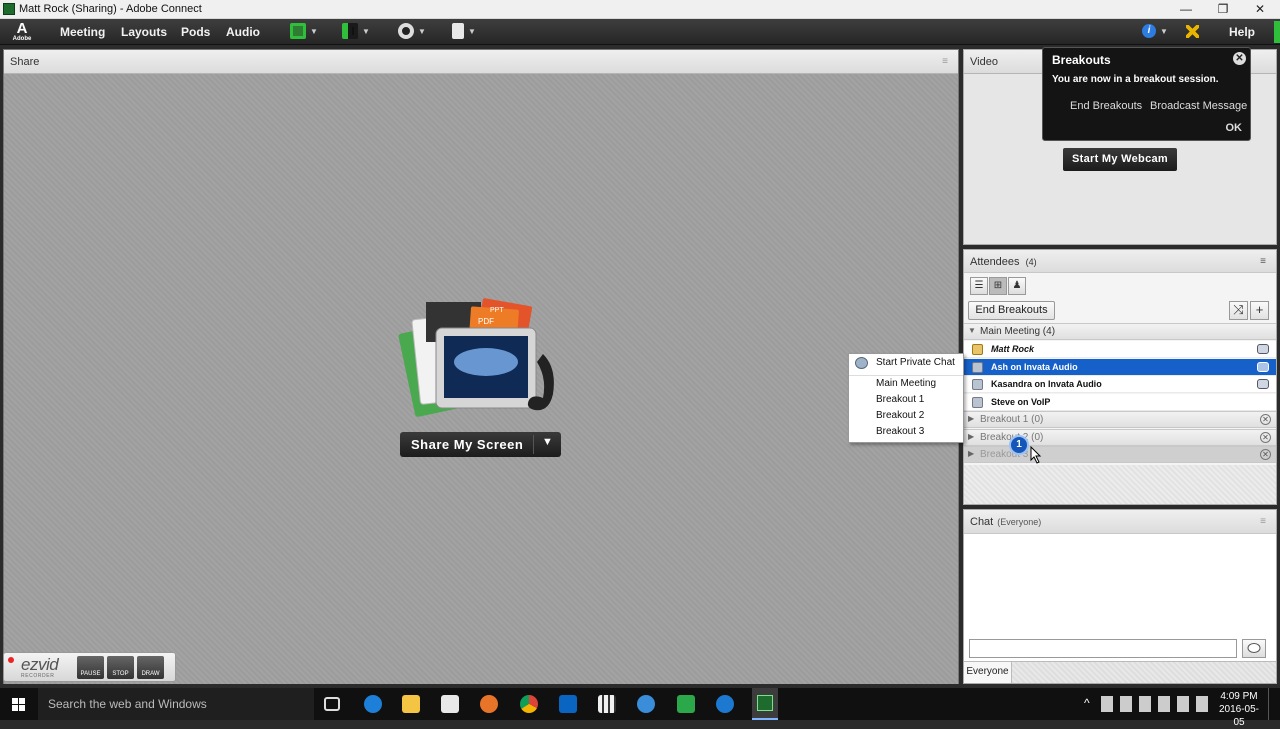 Image resolution: width=1280 pixels, height=729 pixels. I want to click on share-my-screen-button: Share My Screen ▼, so click(480, 444).